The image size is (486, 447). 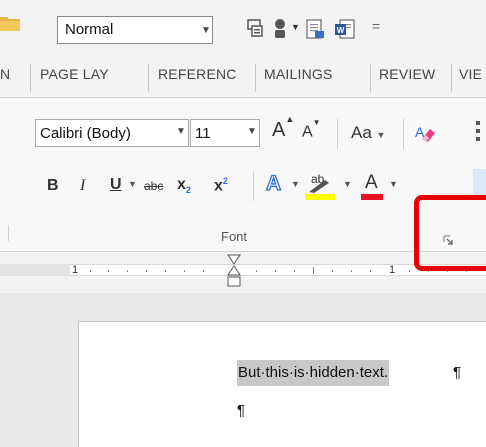 I want to click on italic-button: I, so click(x=82, y=186).